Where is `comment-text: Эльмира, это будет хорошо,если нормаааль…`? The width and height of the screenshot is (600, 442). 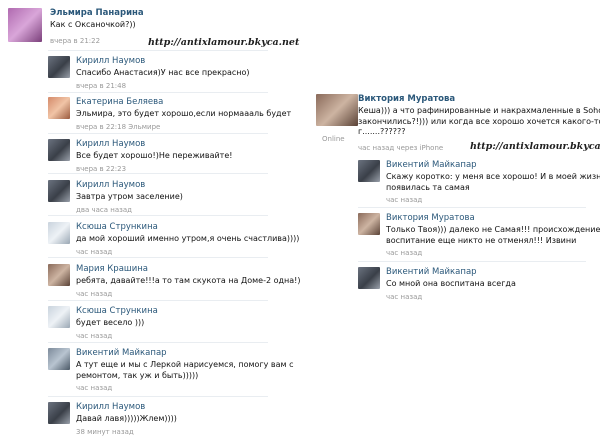
comment-text: Эльмира, это будет хорошо,если нормаааль… is located at coordinates (184, 113).